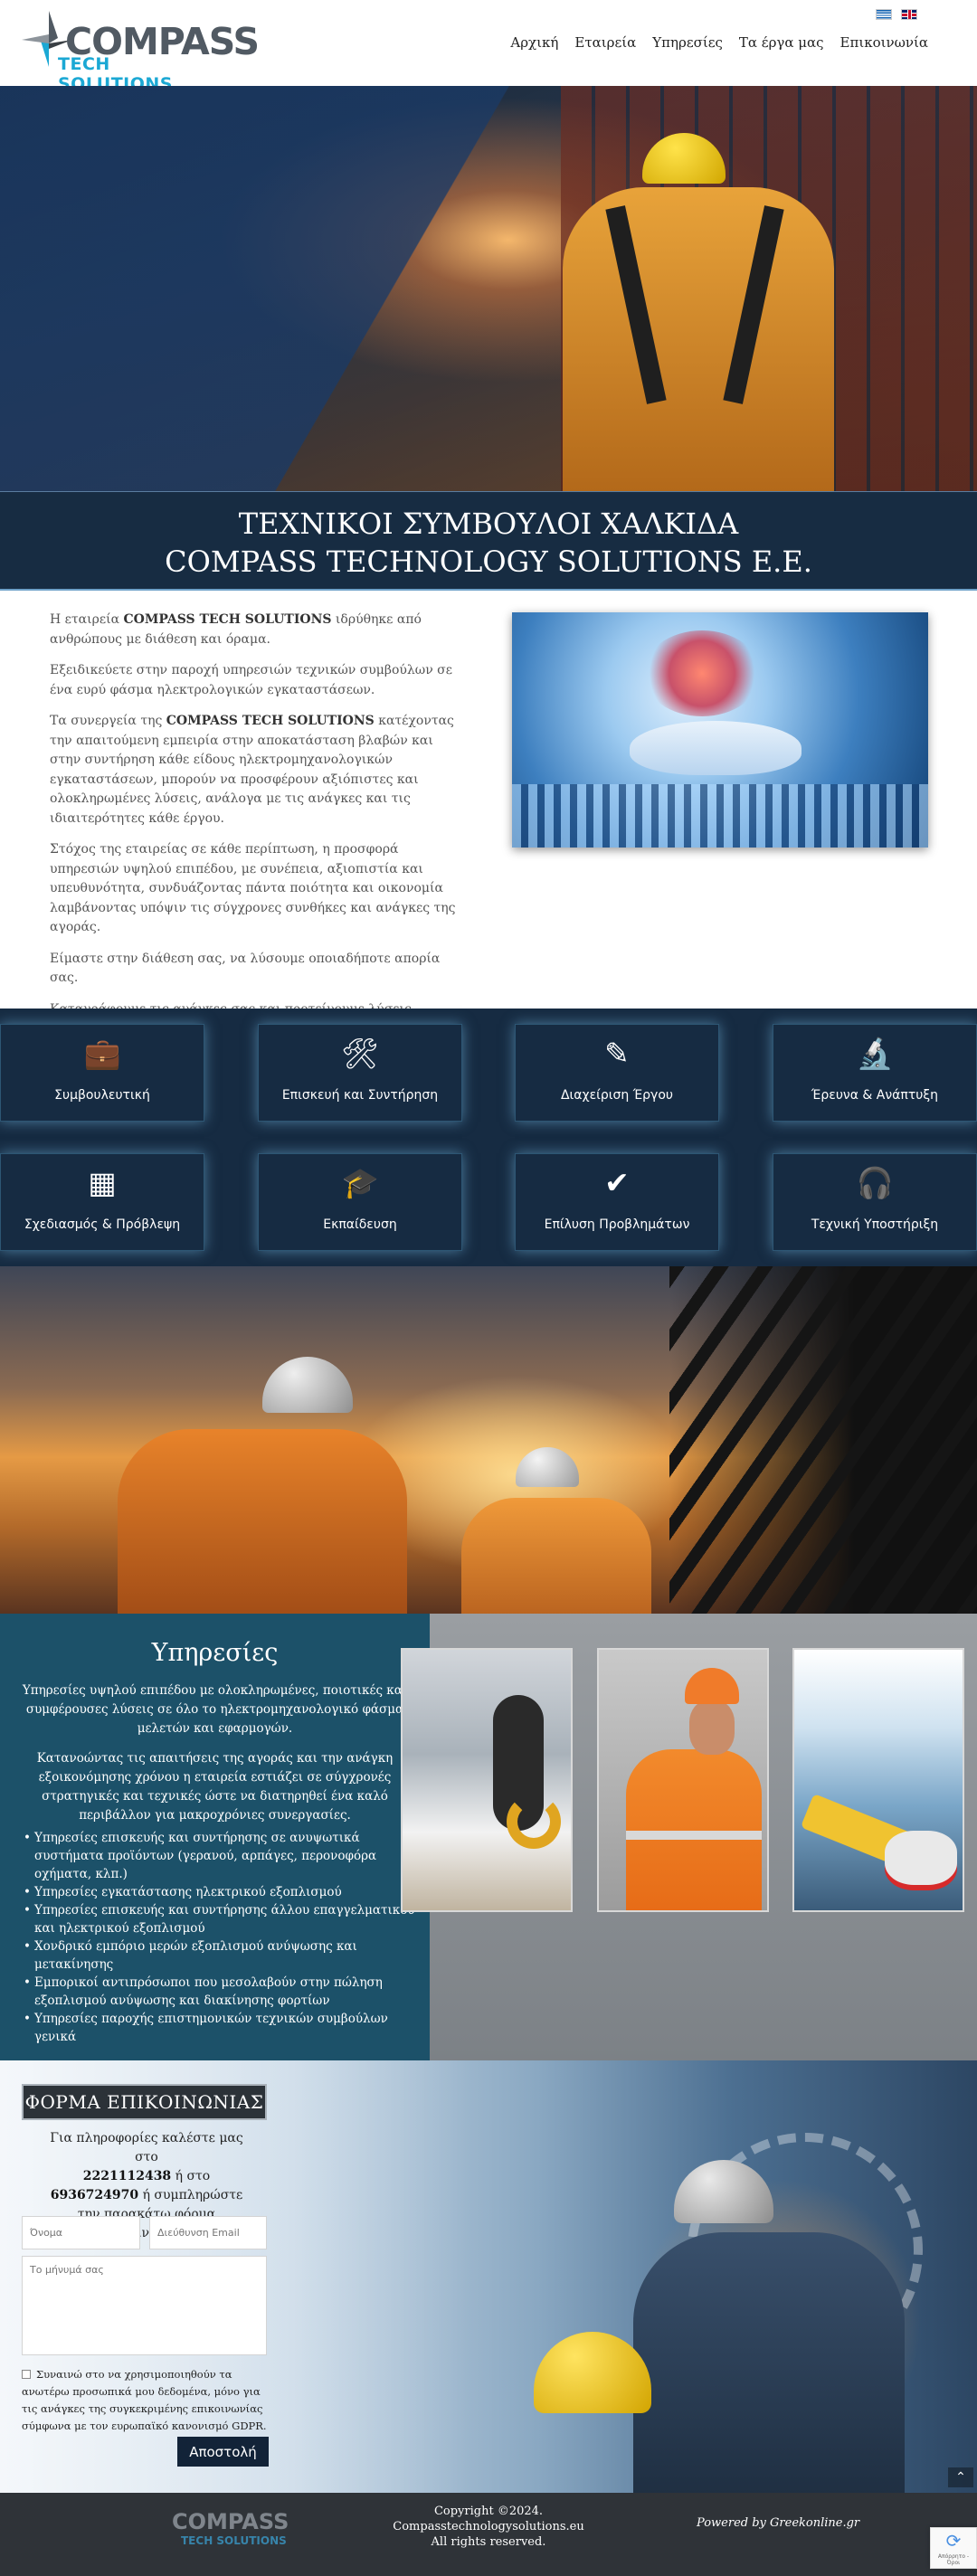  What do you see at coordinates (360, 1182) in the screenshot?
I see `teacher-icon: 🎓` at bounding box center [360, 1182].